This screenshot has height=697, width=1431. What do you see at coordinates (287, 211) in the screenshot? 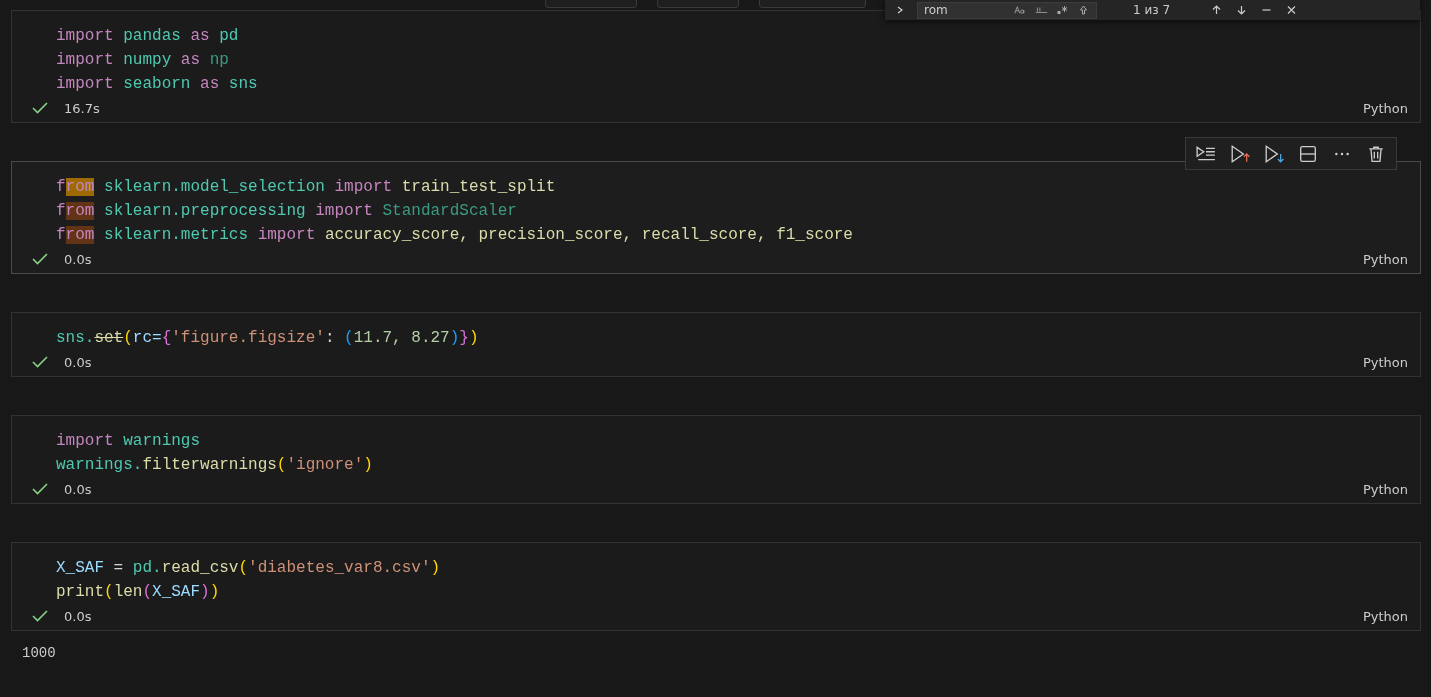
I see `code-line: from sklearn.preprocessing import StandardScaler` at bounding box center [287, 211].